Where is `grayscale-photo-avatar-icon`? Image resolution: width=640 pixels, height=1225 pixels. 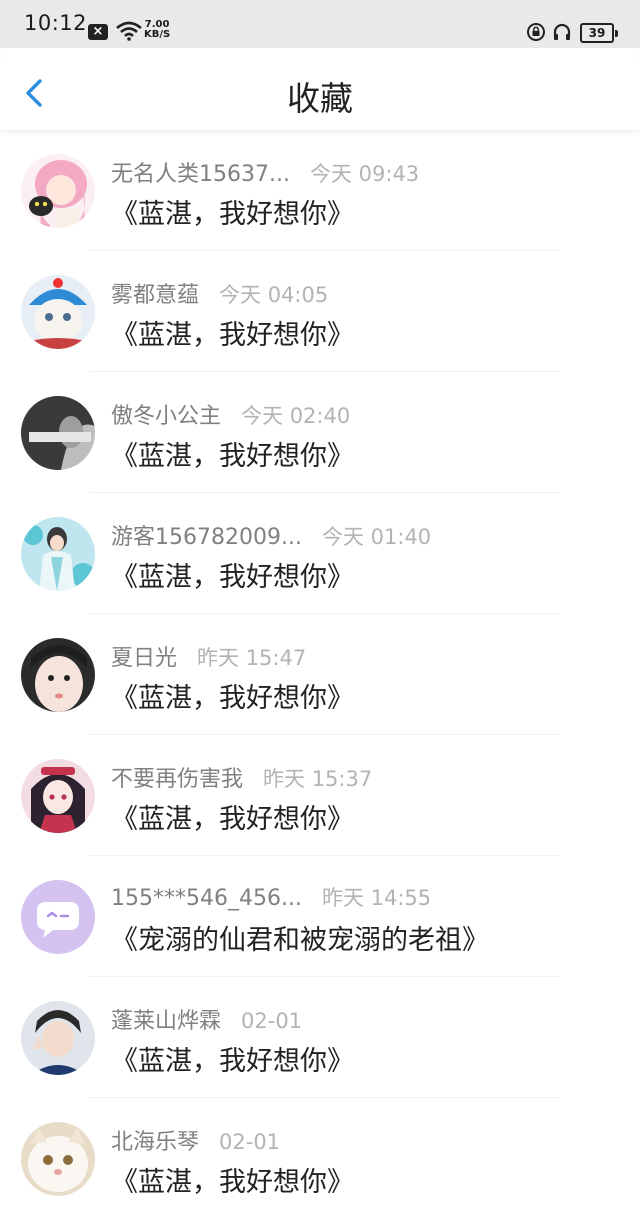
grayscale-photo-avatar-icon is located at coordinates (58, 433).